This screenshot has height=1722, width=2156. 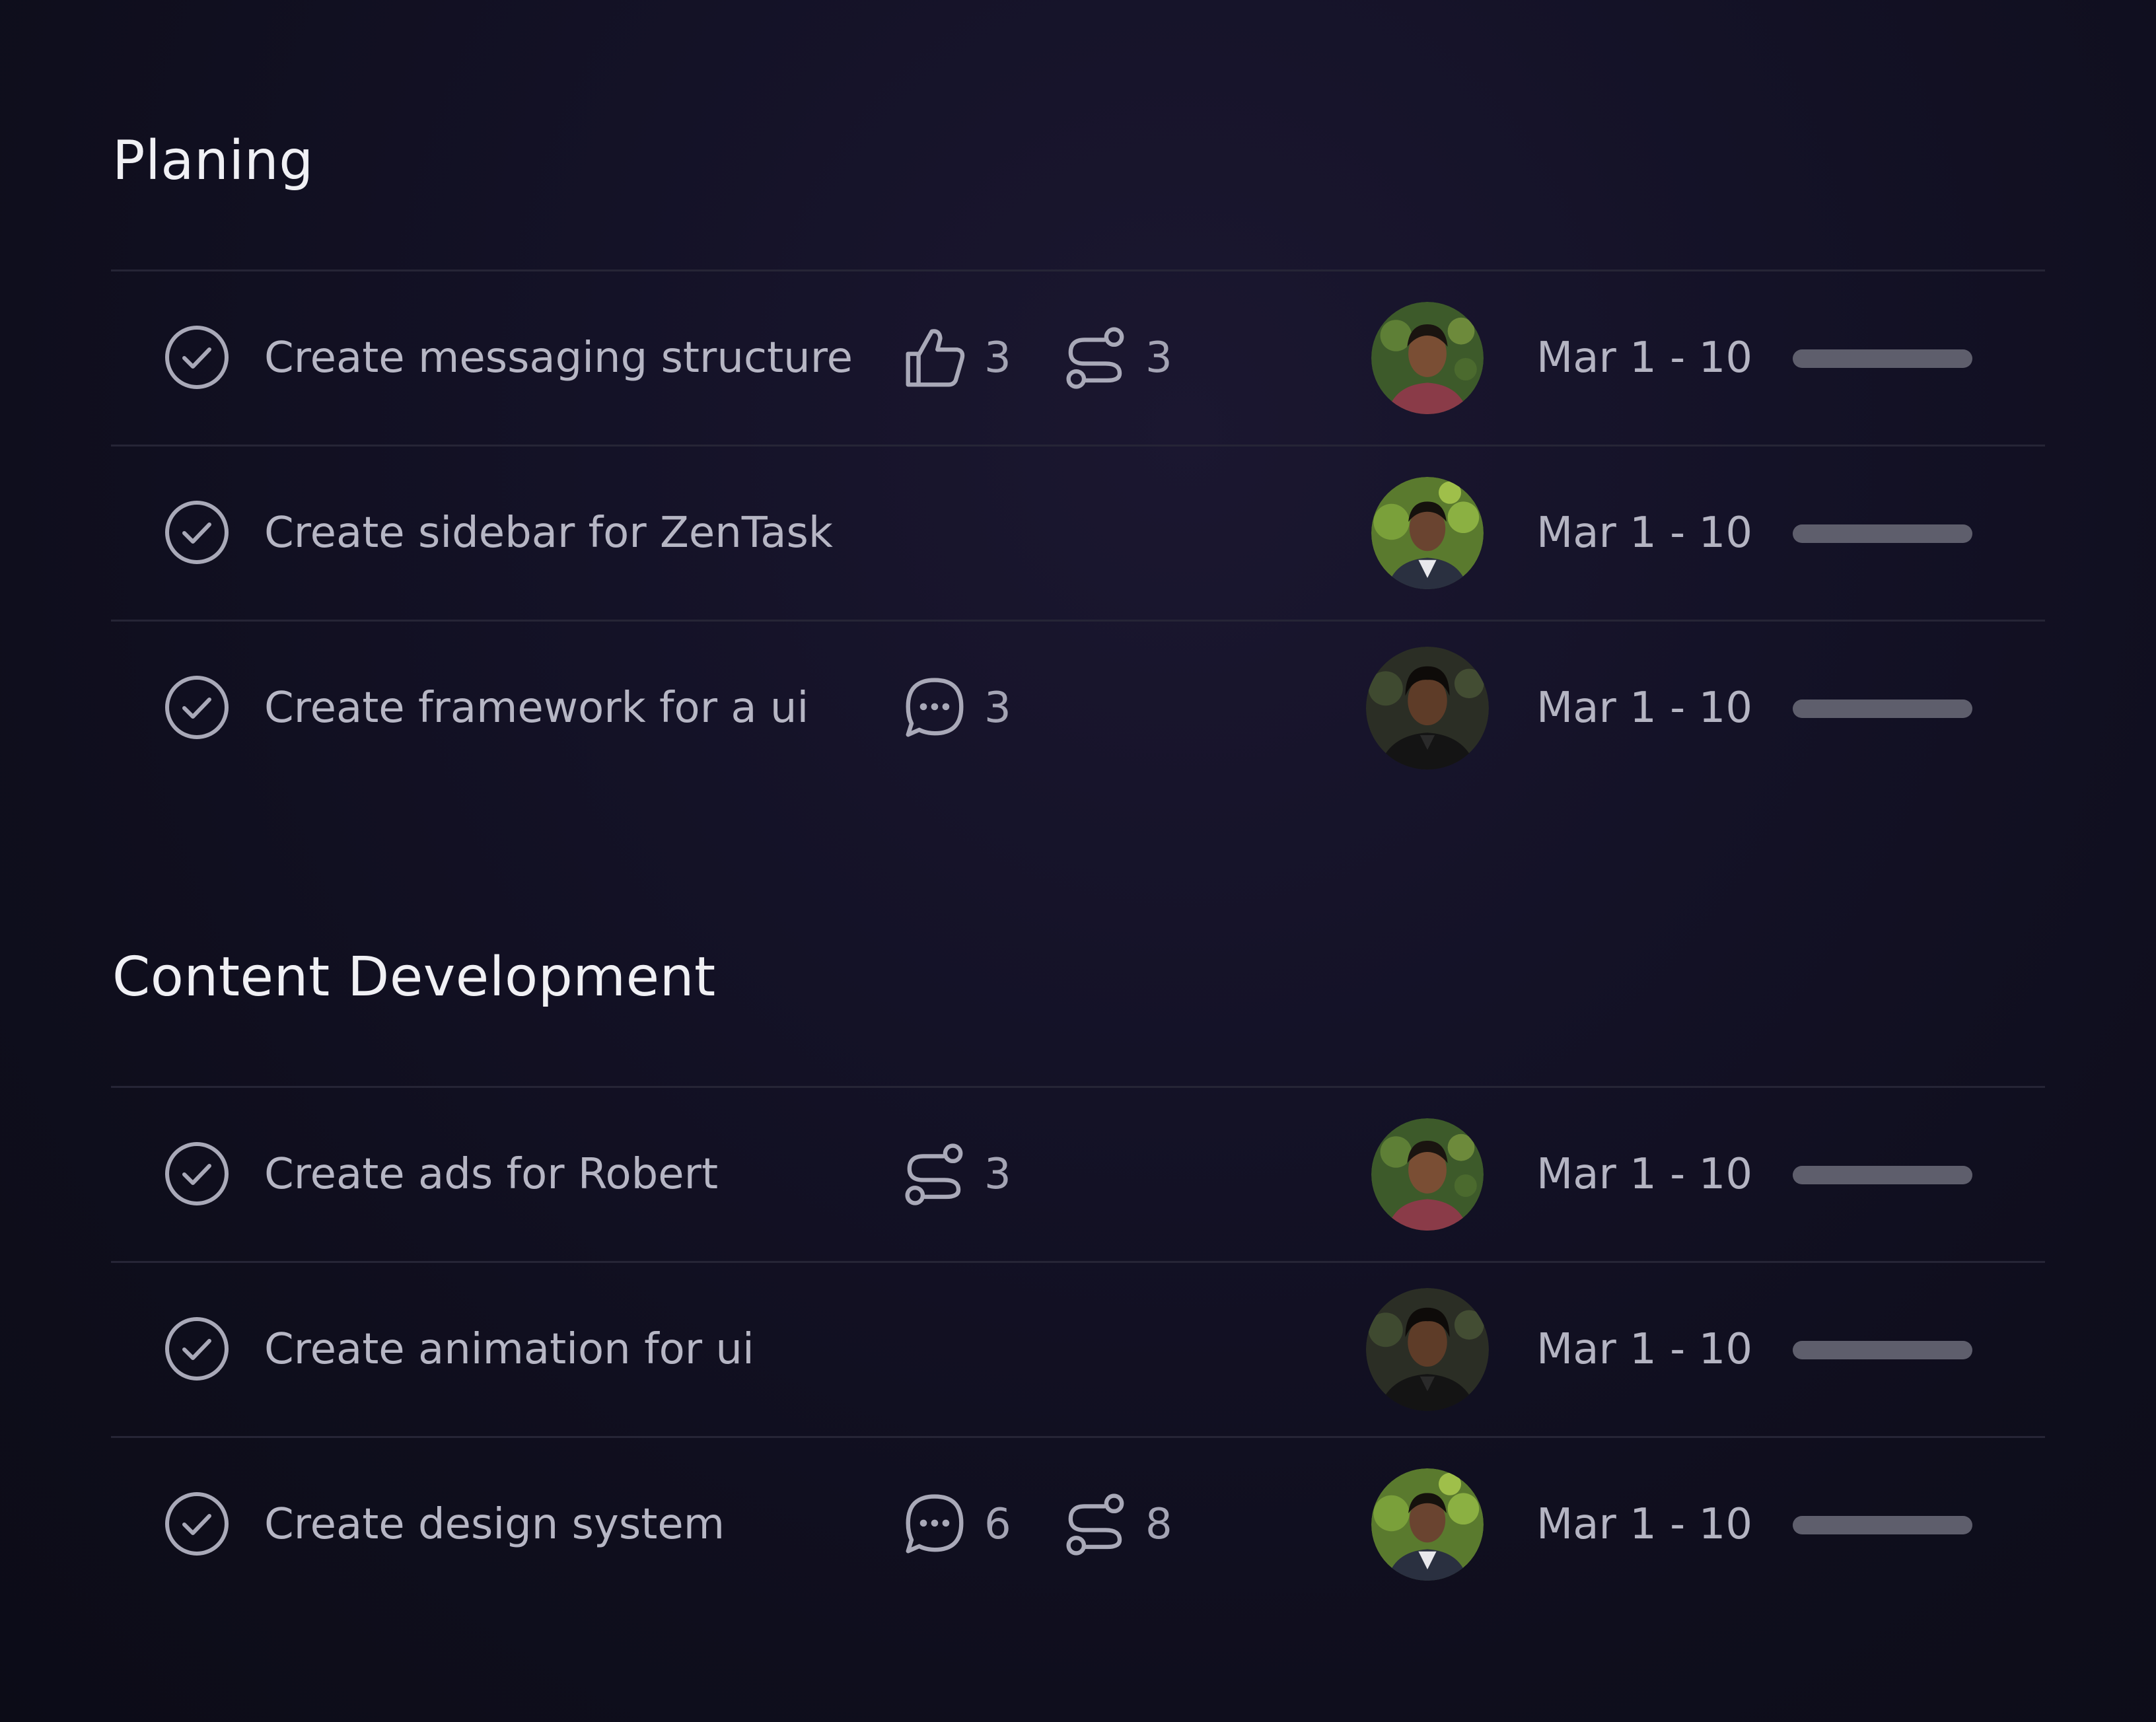 I want to click on section-title: Content Development, so click(x=414, y=977).